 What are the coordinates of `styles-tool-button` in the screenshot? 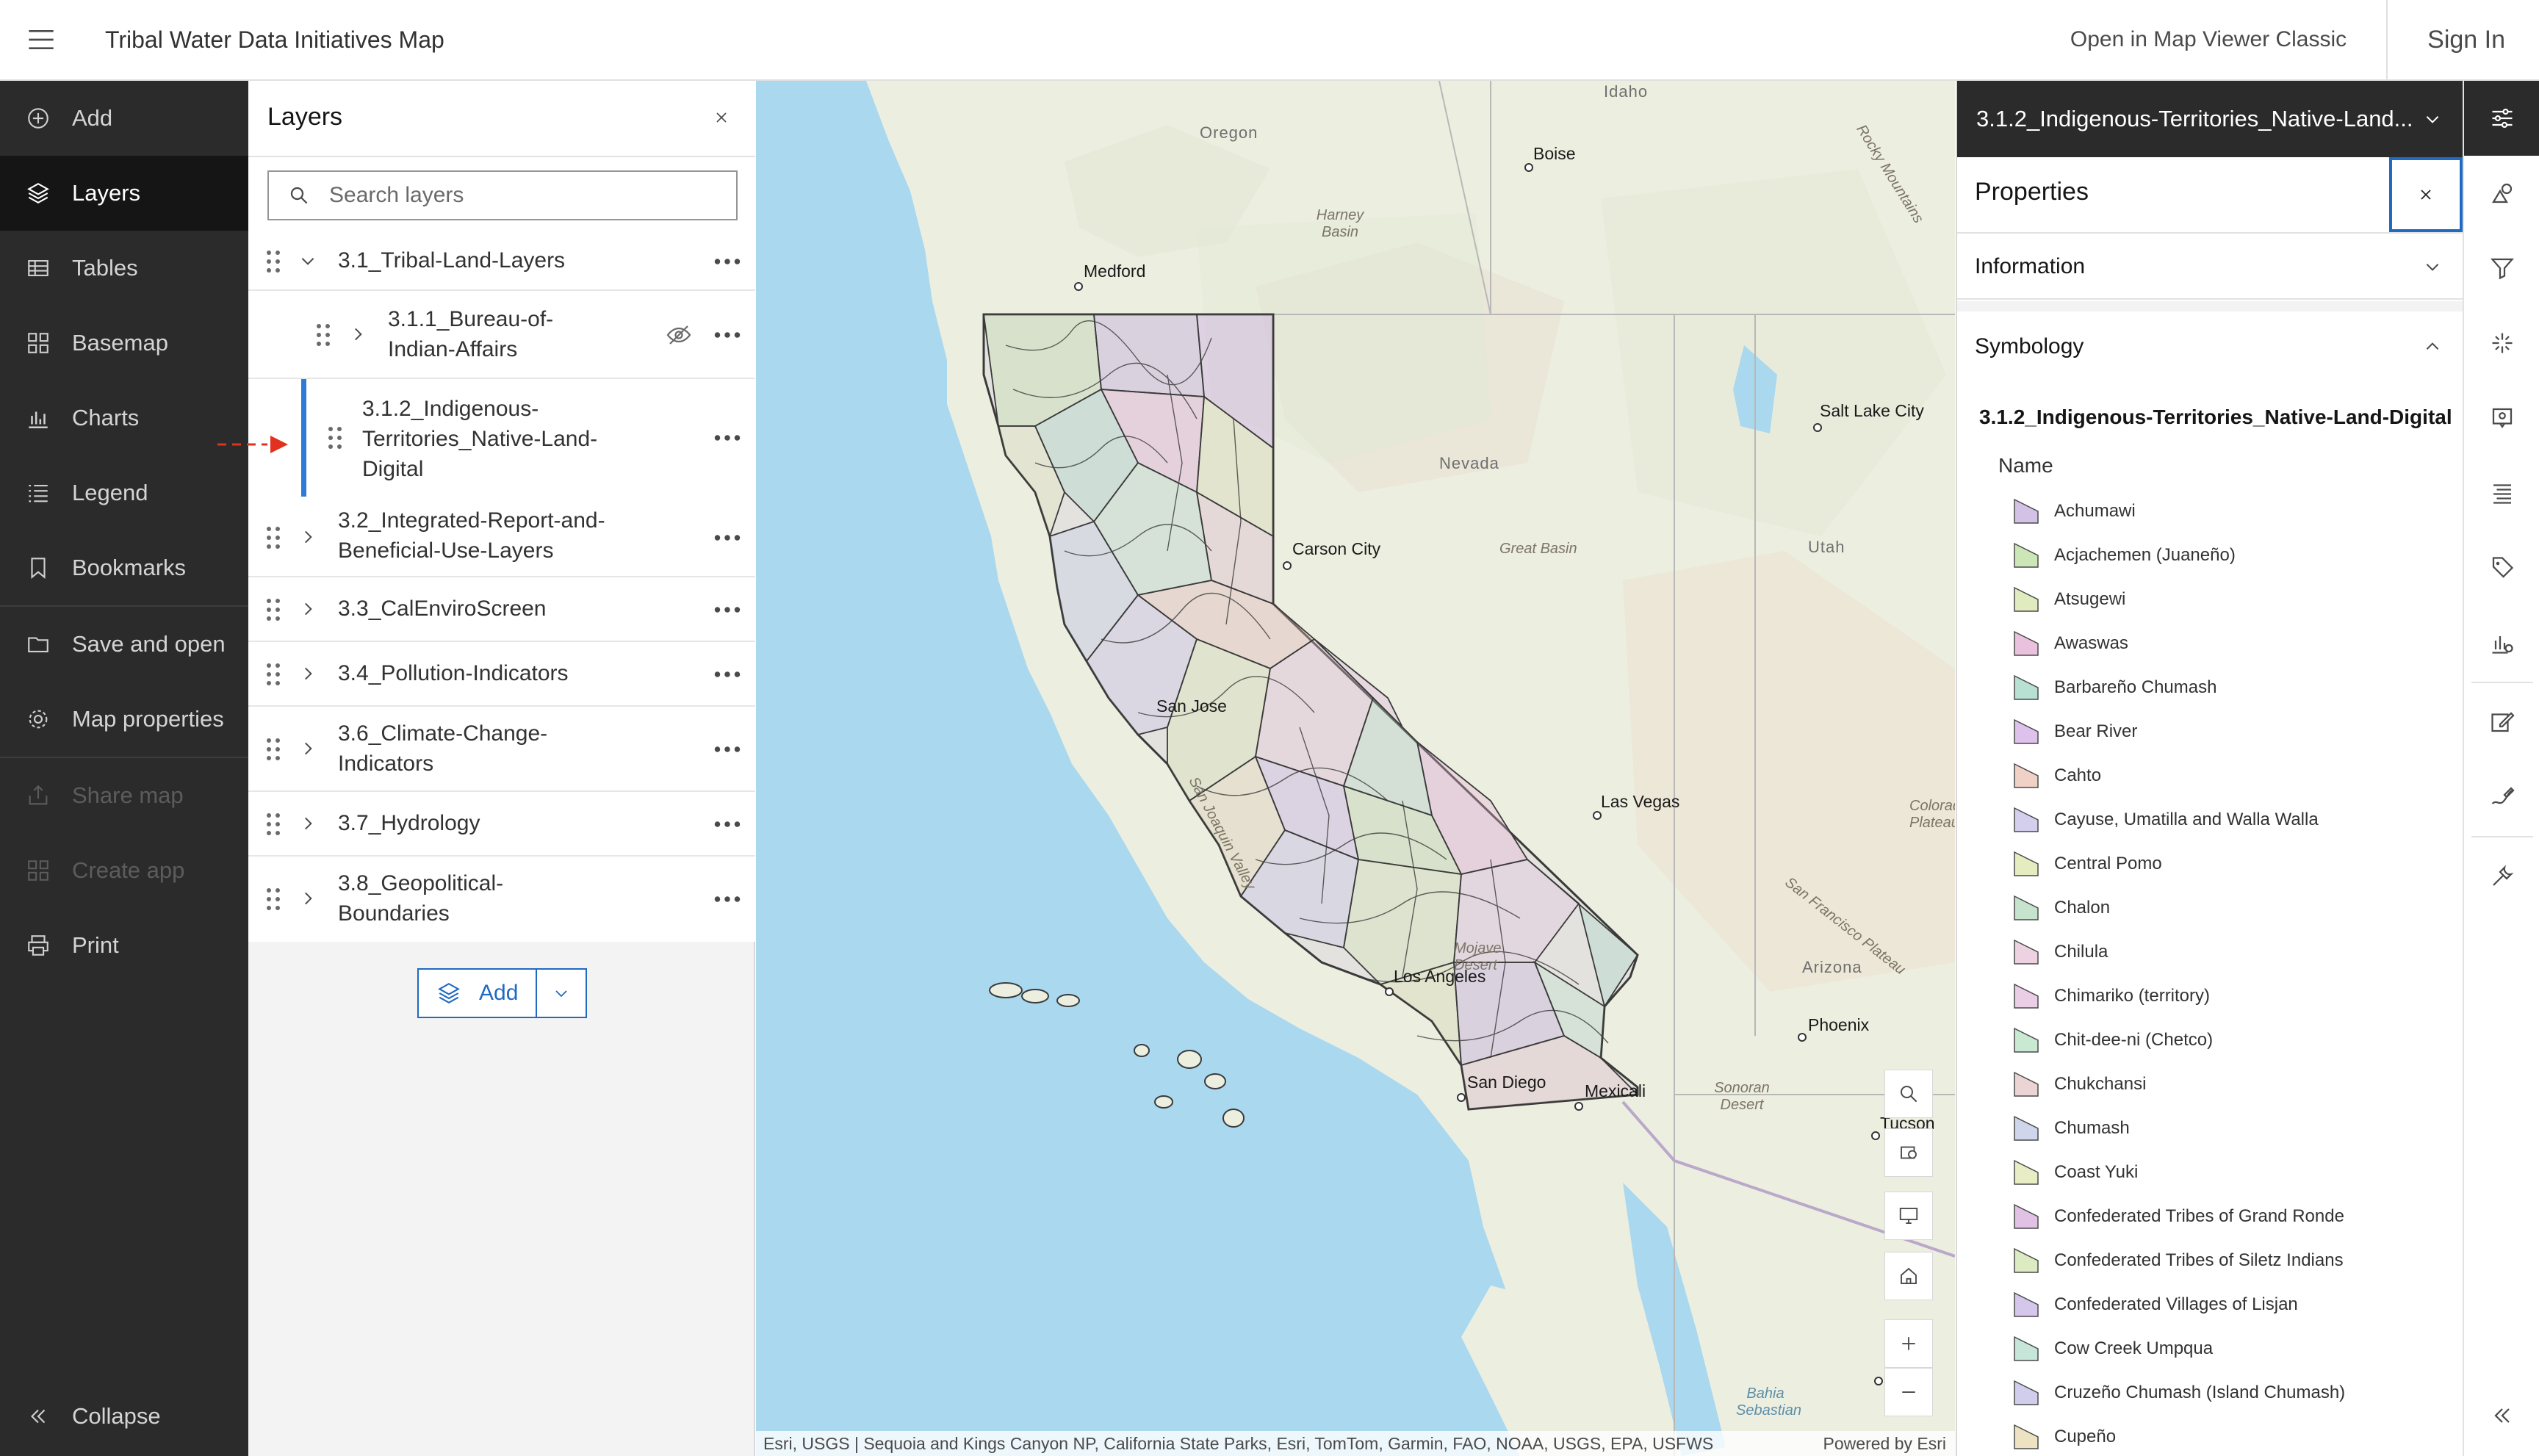 It's located at (2501, 193).